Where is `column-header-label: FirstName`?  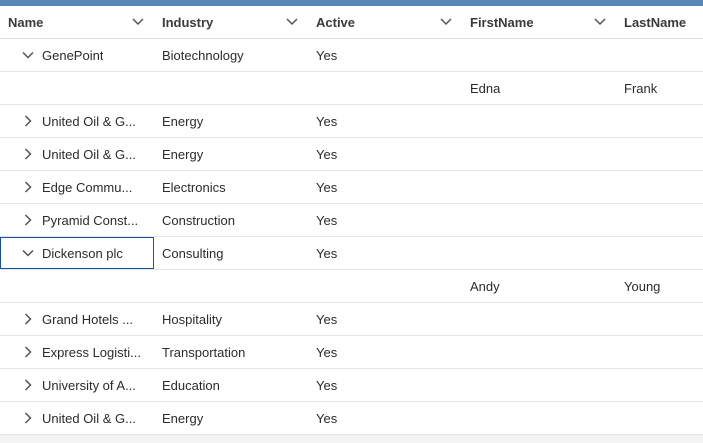 column-header-label: FirstName is located at coordinates (502, 22).